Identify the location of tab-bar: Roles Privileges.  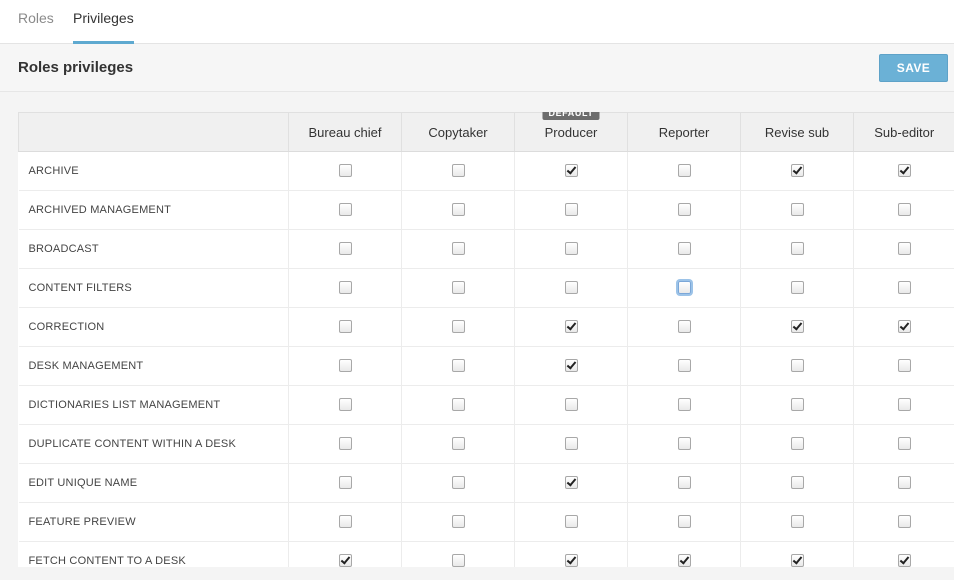
(477, 22).